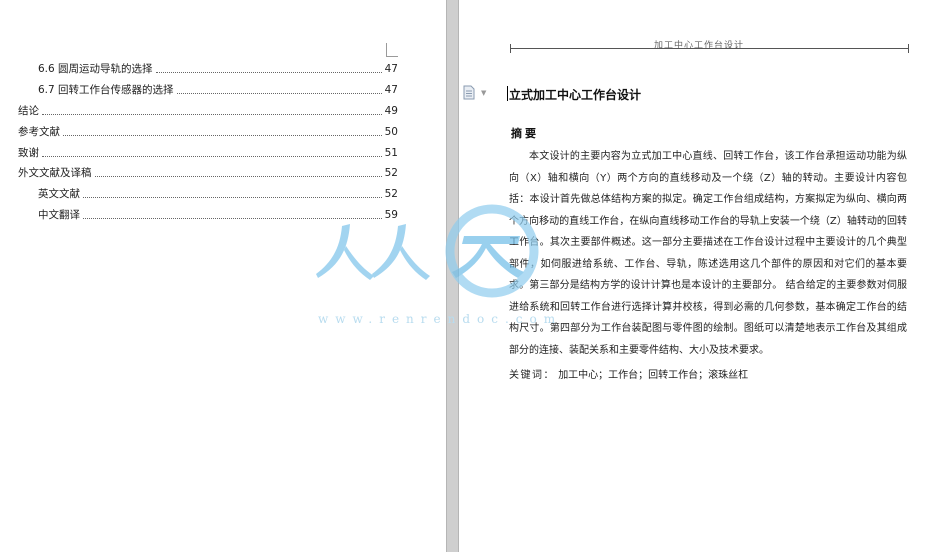 This screenshot has height=552, width=939. What do you see at coordinates (59, 215) in the screenshot?
I see `toc-entry-title: 中文翻译` at bounding box center [59, 215].